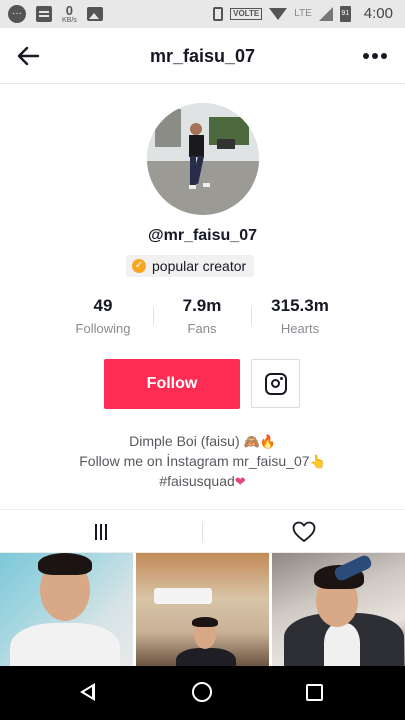 This screenshot has height=720, width=405. Describe the element at coordinates (69, 10) in the screenshot. I see `data-speed-value: 0` at that location.